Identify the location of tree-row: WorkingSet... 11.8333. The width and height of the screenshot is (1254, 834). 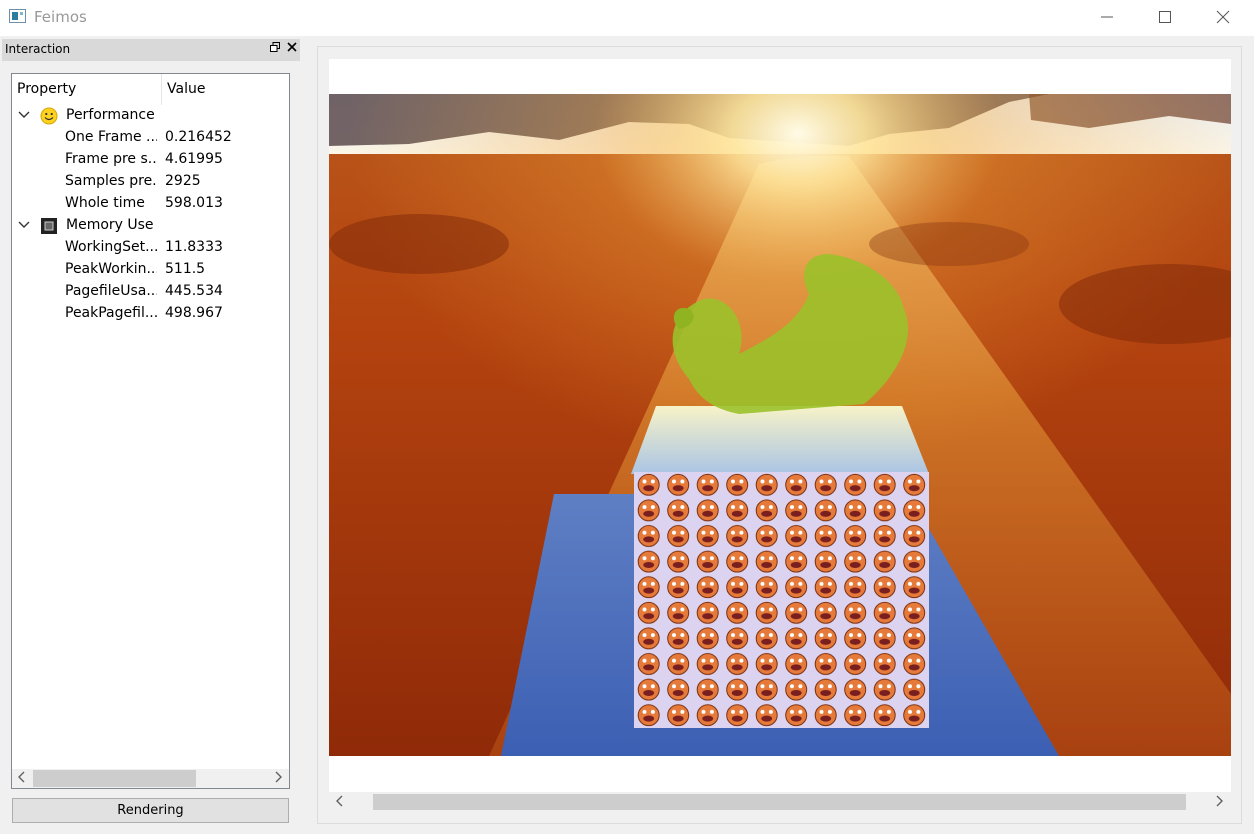
(150, 248).